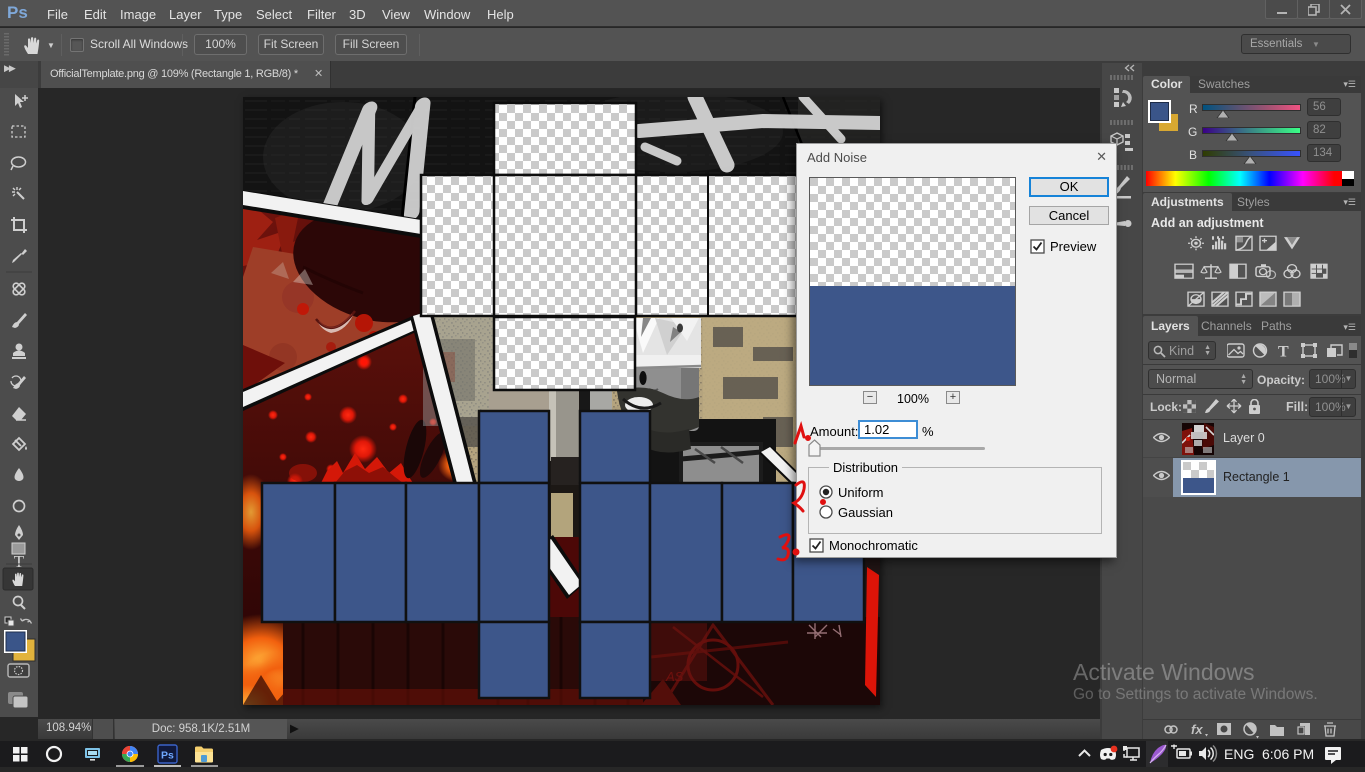 Image resolution: width=1365 pixels, height=772 pixels. What do you see at coordinates (1239, 754) in the screenshot?
I see `svg-text: ENG` at bounding box center [1239, 754].